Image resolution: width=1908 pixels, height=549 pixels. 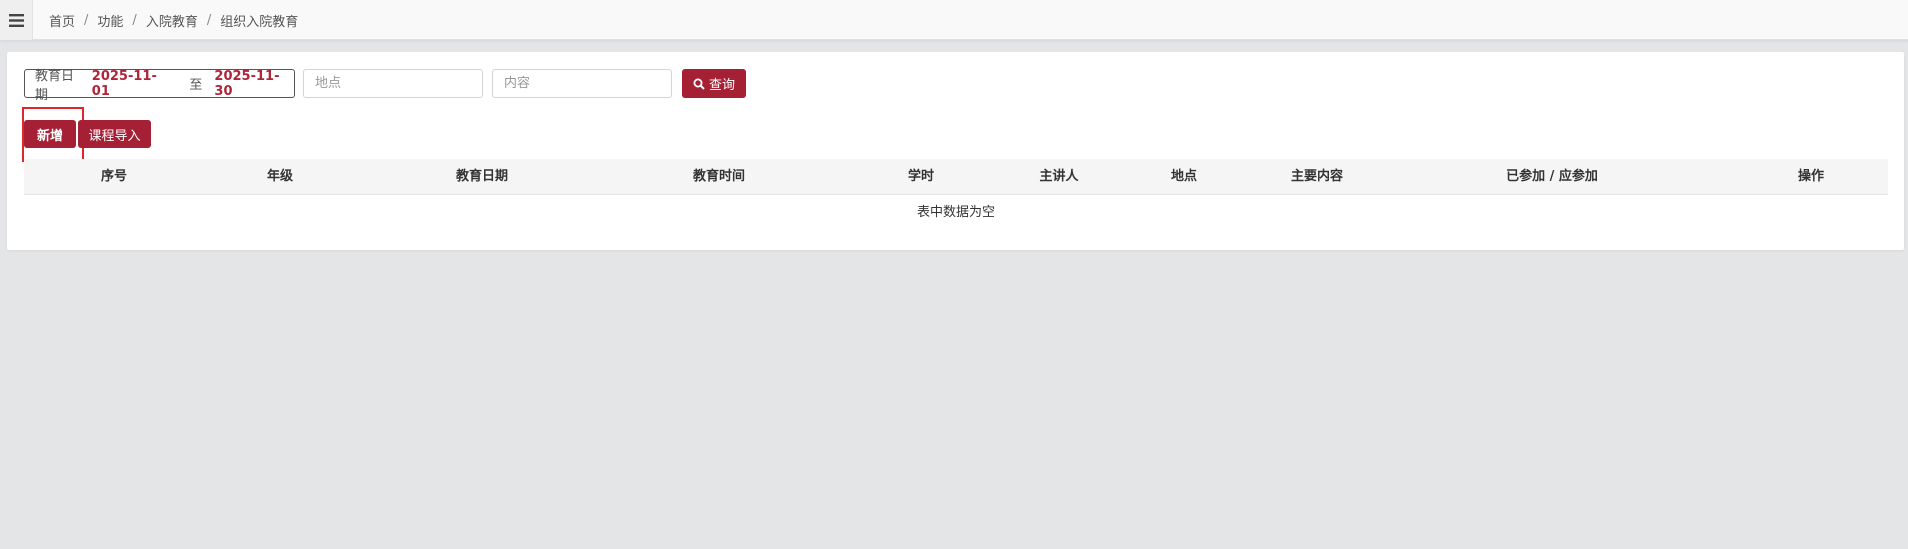 What do you see at coordinates (954, 20) in the screenshot?
I see `top-bar: 首页 / 功能 / 入院教育 / 组织入院教育` at bounding box center [954, 20].